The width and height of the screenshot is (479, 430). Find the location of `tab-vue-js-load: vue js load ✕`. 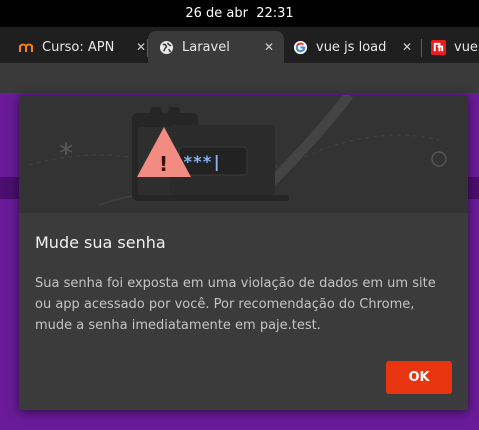

tab-vue-js-load: vue js load ✕ is located at coordinates (353, 47).